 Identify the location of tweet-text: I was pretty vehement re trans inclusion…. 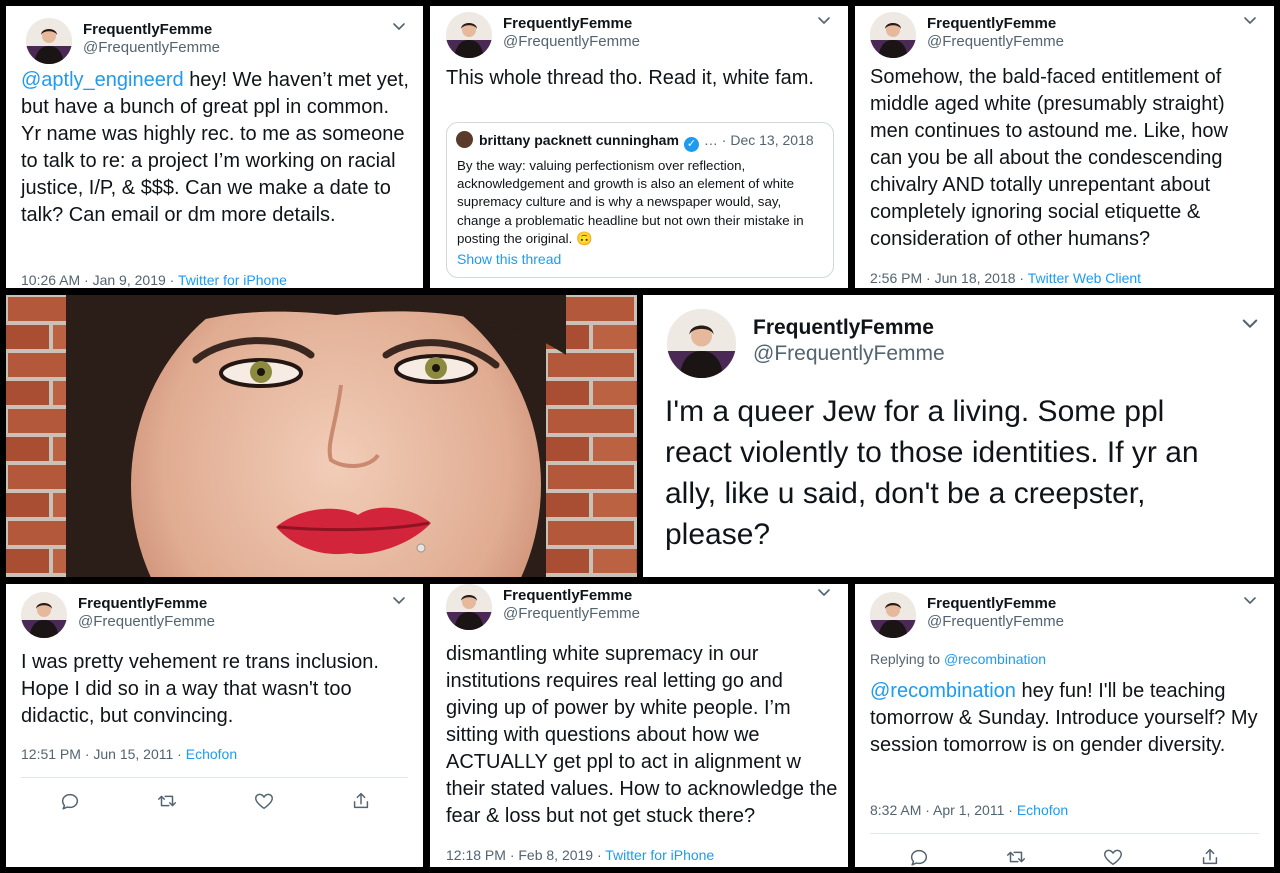
(200, 689).